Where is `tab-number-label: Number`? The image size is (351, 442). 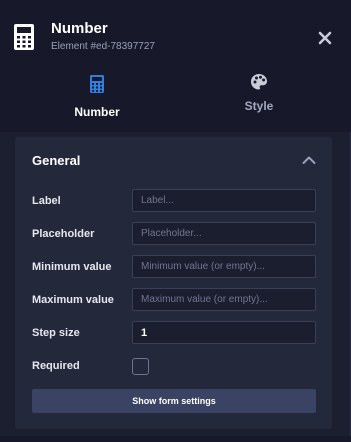 tab-number-label: Number is located at coordinates (97, 112).